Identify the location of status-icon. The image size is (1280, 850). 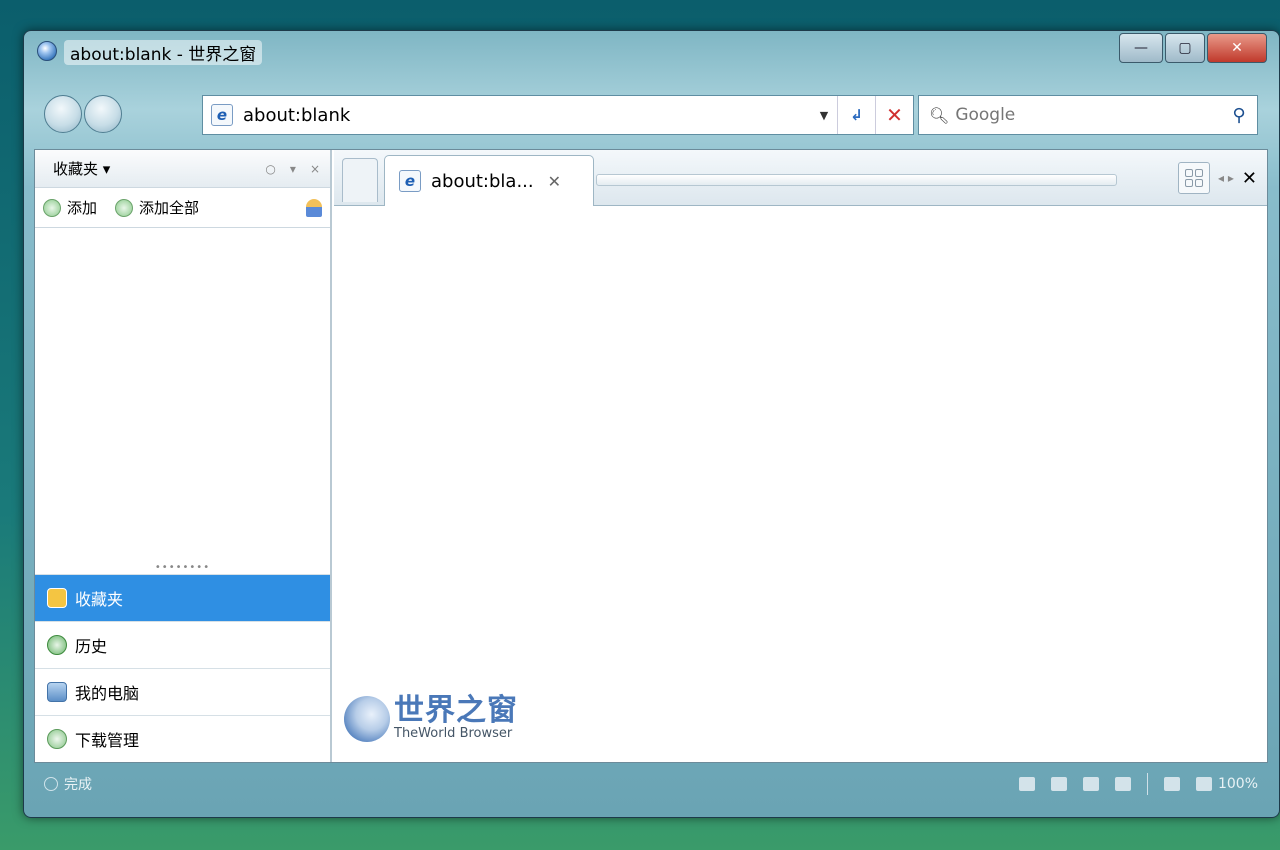
(51, 784).